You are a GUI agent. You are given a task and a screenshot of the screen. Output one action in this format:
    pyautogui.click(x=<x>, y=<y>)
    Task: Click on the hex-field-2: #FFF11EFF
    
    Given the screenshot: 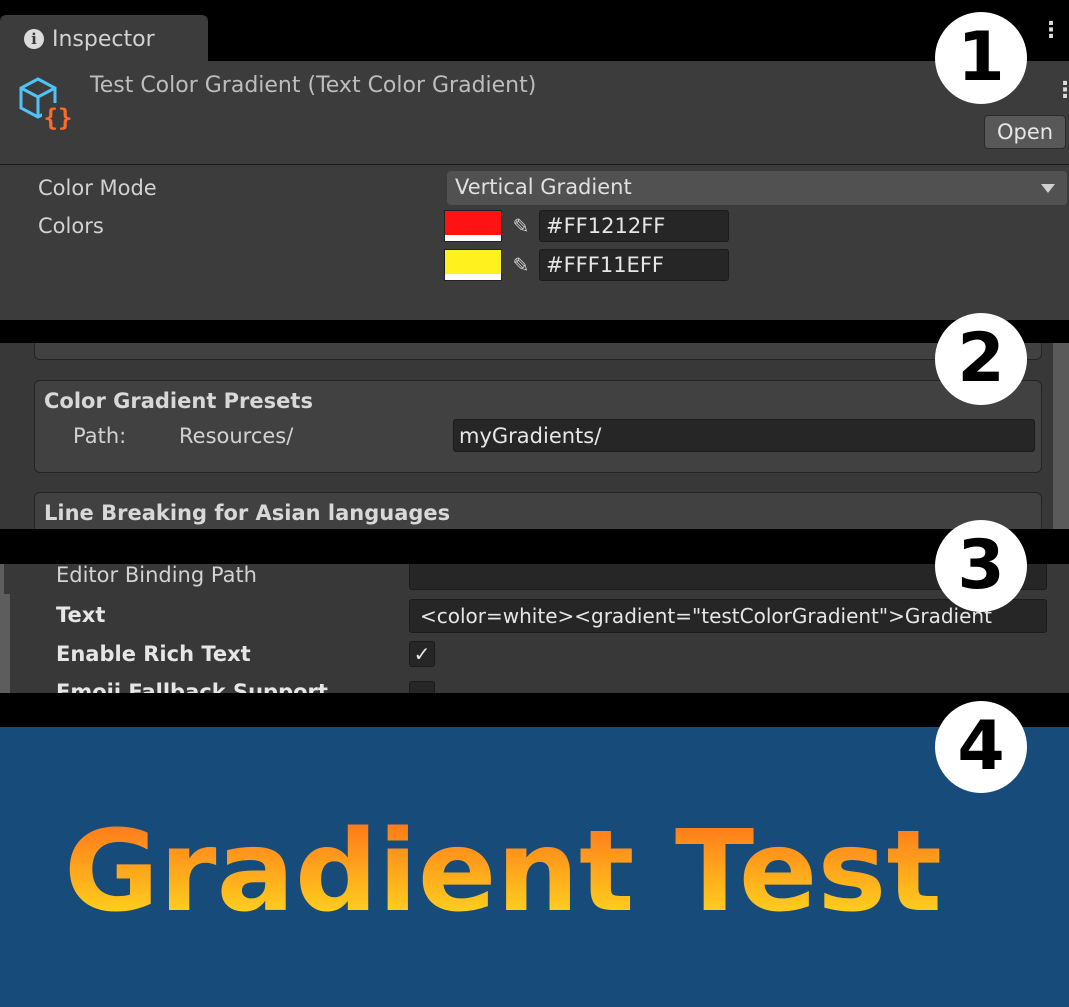 What is the action you would take?
    pyautogui.click(x=634, y=265)
    